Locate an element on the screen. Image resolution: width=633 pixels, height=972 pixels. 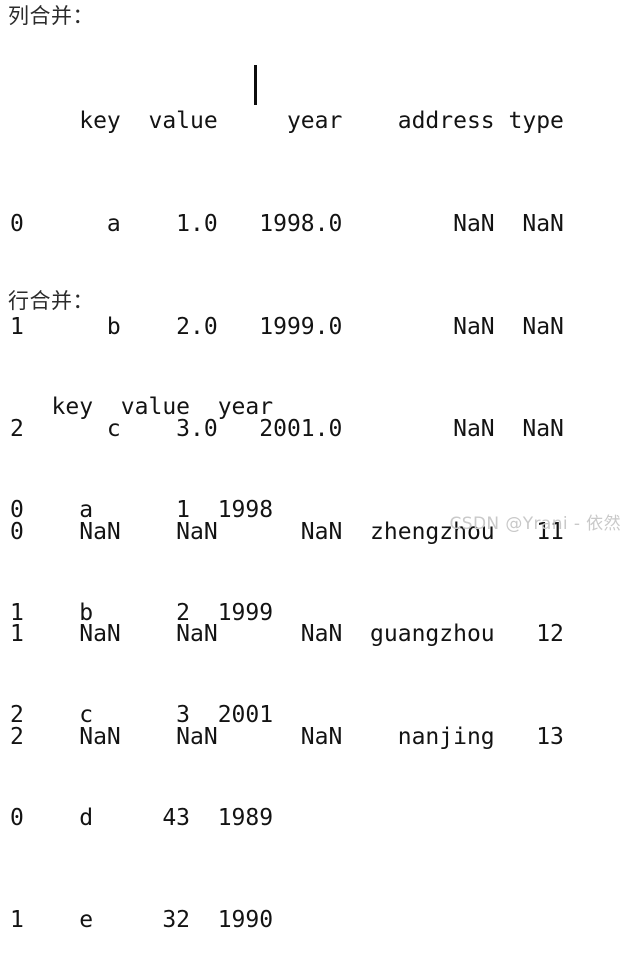
section-label-row-merge: 行合并： is located at coordinates (51, 301).